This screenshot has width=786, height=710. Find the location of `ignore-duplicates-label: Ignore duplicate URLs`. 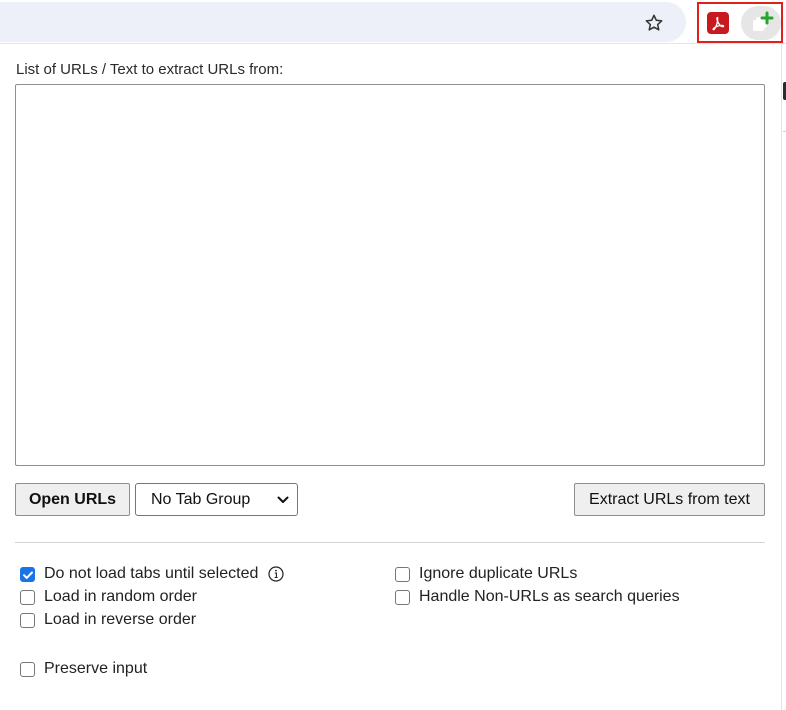

ignore-duplicates-label: Ignore duplicate URLs is located at coordinates (498, 573).